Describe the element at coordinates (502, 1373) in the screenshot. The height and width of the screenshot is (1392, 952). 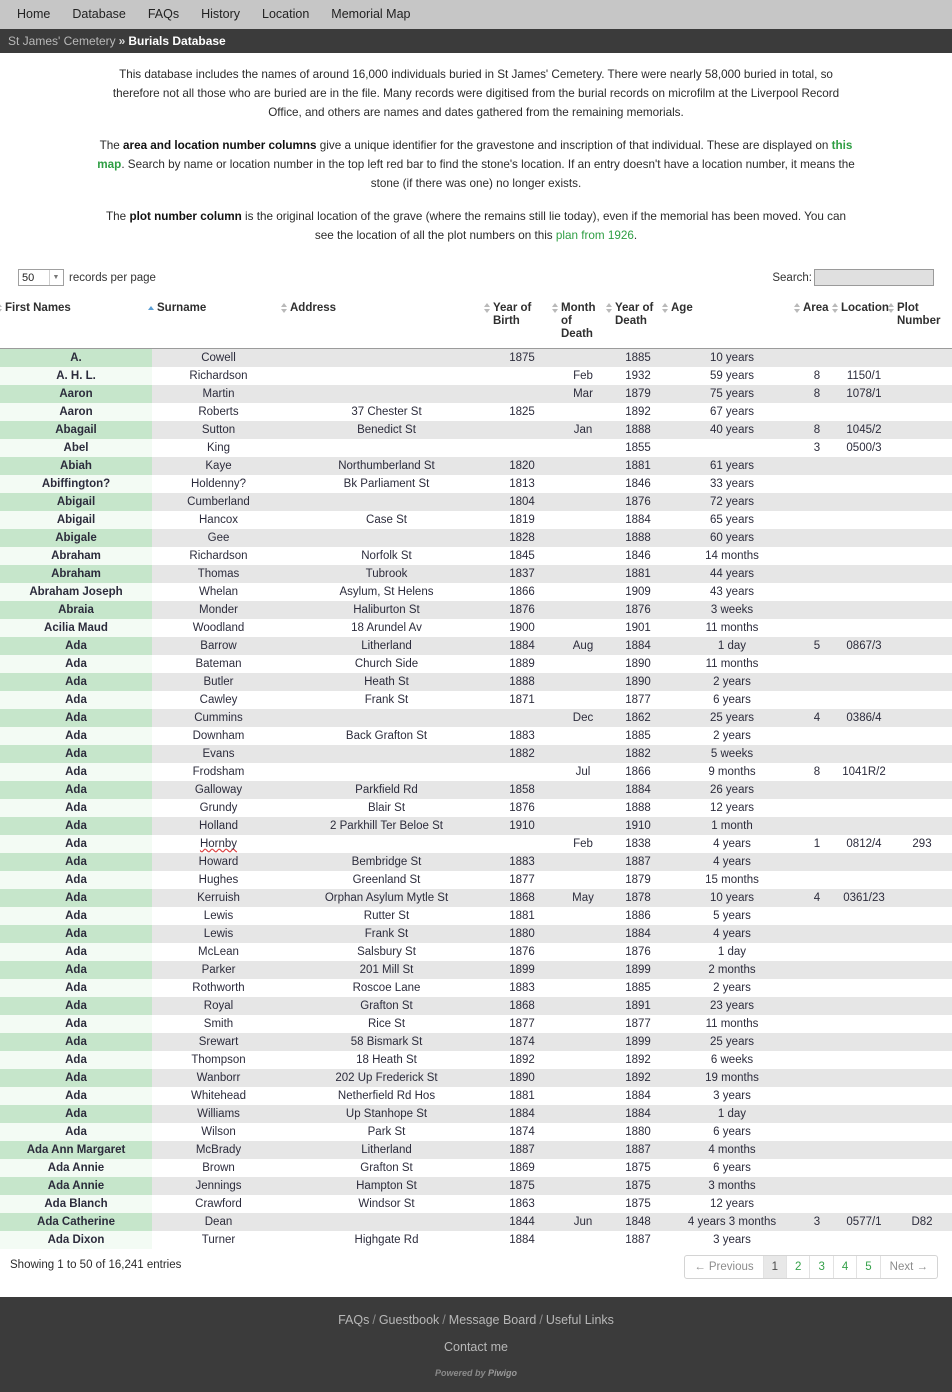
I see `piwigo-link: Piwigo` at that location.